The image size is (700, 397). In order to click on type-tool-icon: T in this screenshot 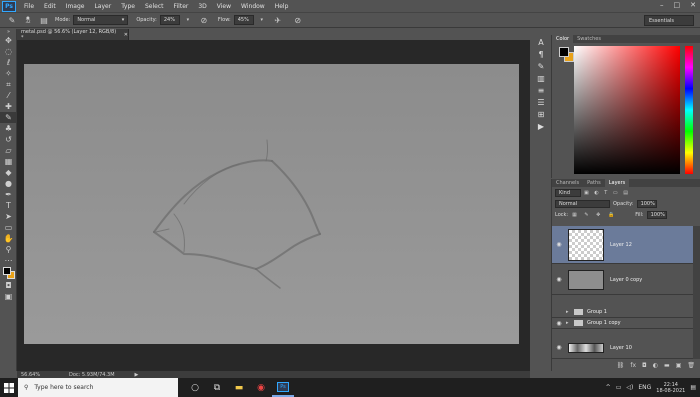, I will do `click(8, 205)`.